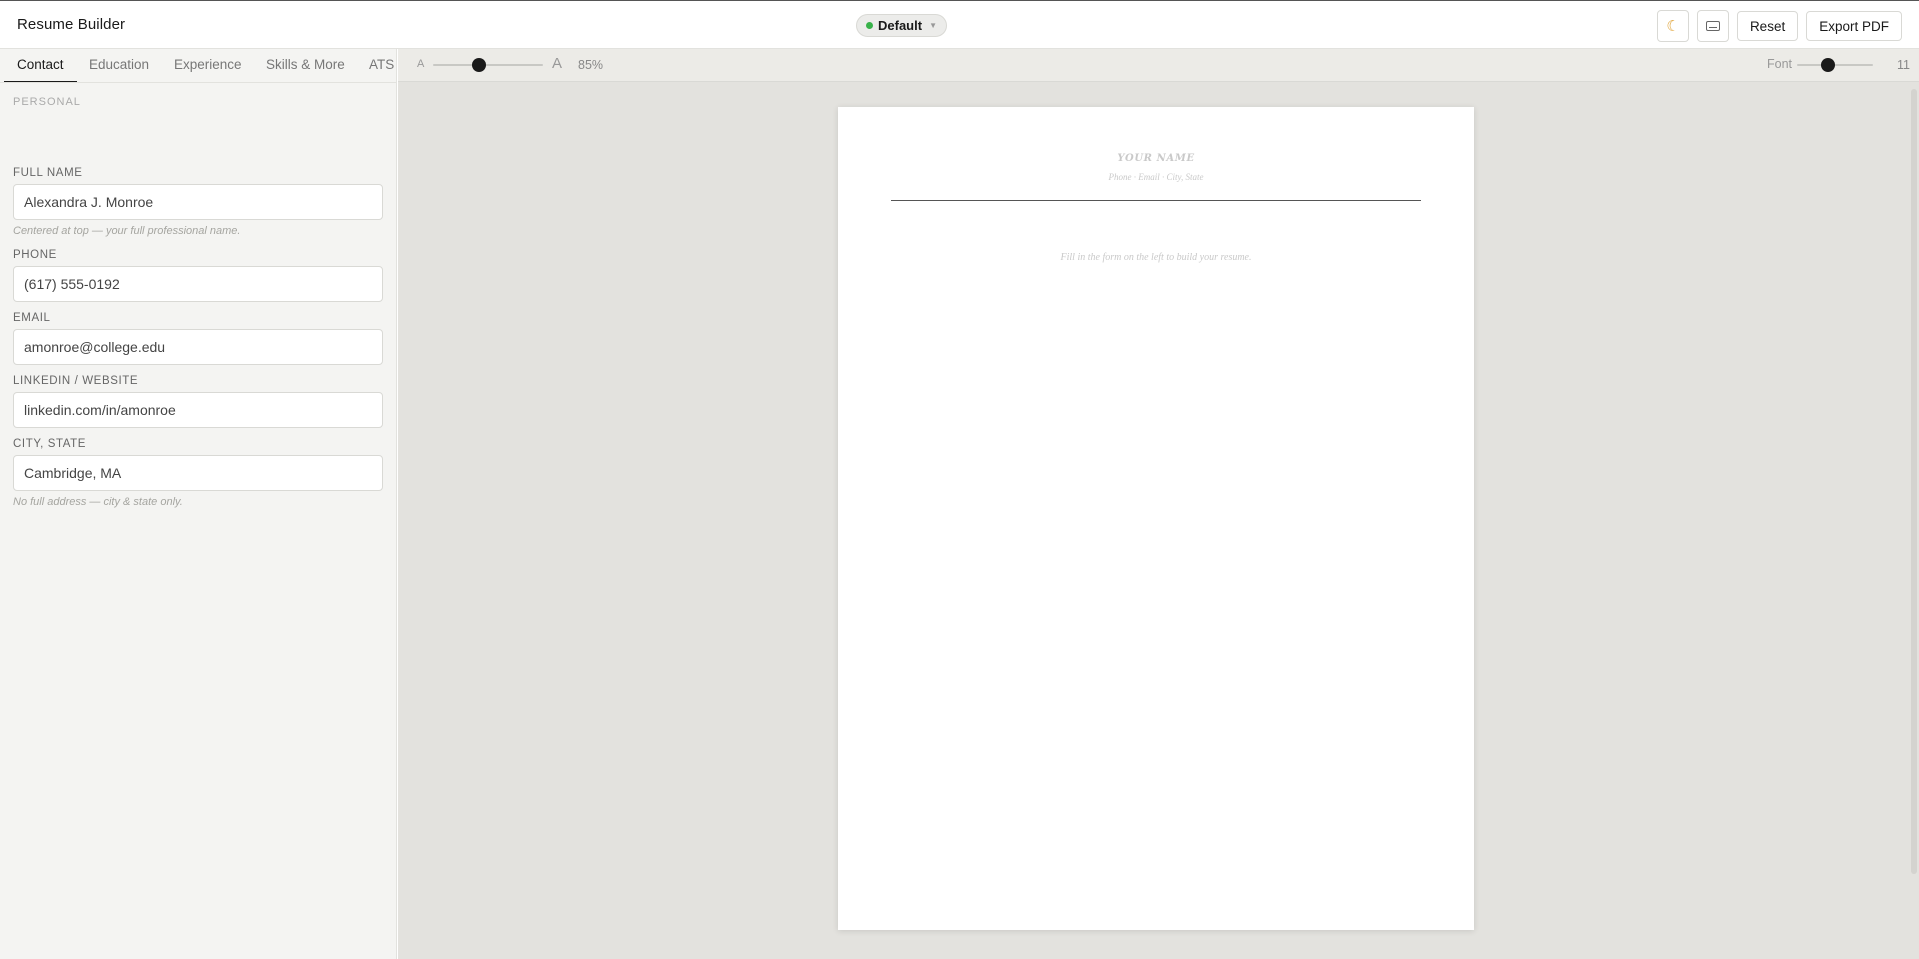 Image resolution: width=1919 pixels, height=959 pixels. Describe the element at coordinates (32, 318) in the screenshot. I see `email-label: EMAIL` at that location.